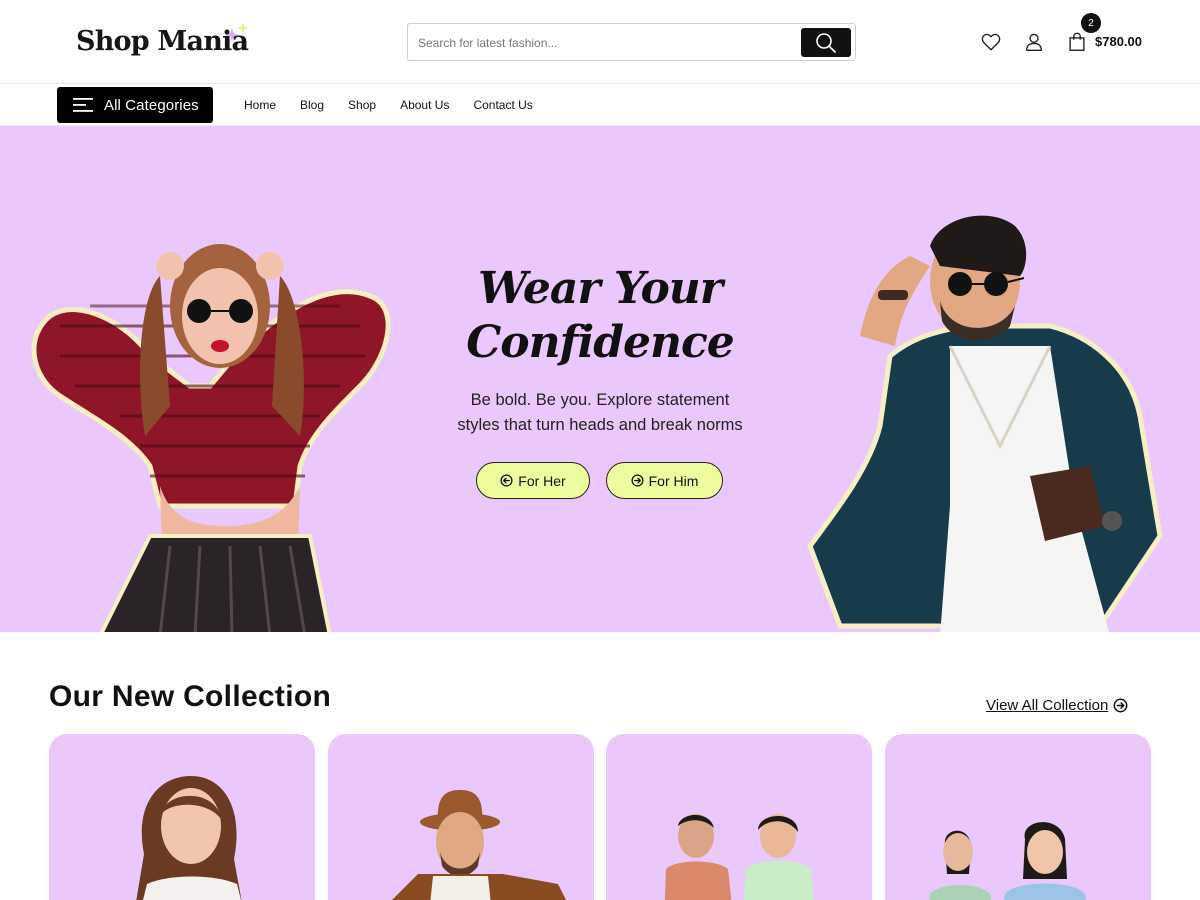  Describe the element at coordinates (237, 32) in the screenshot. I see `sparkle-icon` at that location.